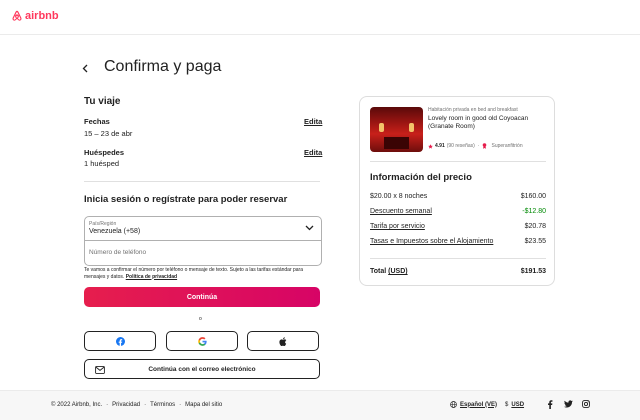  Describe the element at coordinates (568, 404) in the screenshot. I see `twitter-icon` at that location.